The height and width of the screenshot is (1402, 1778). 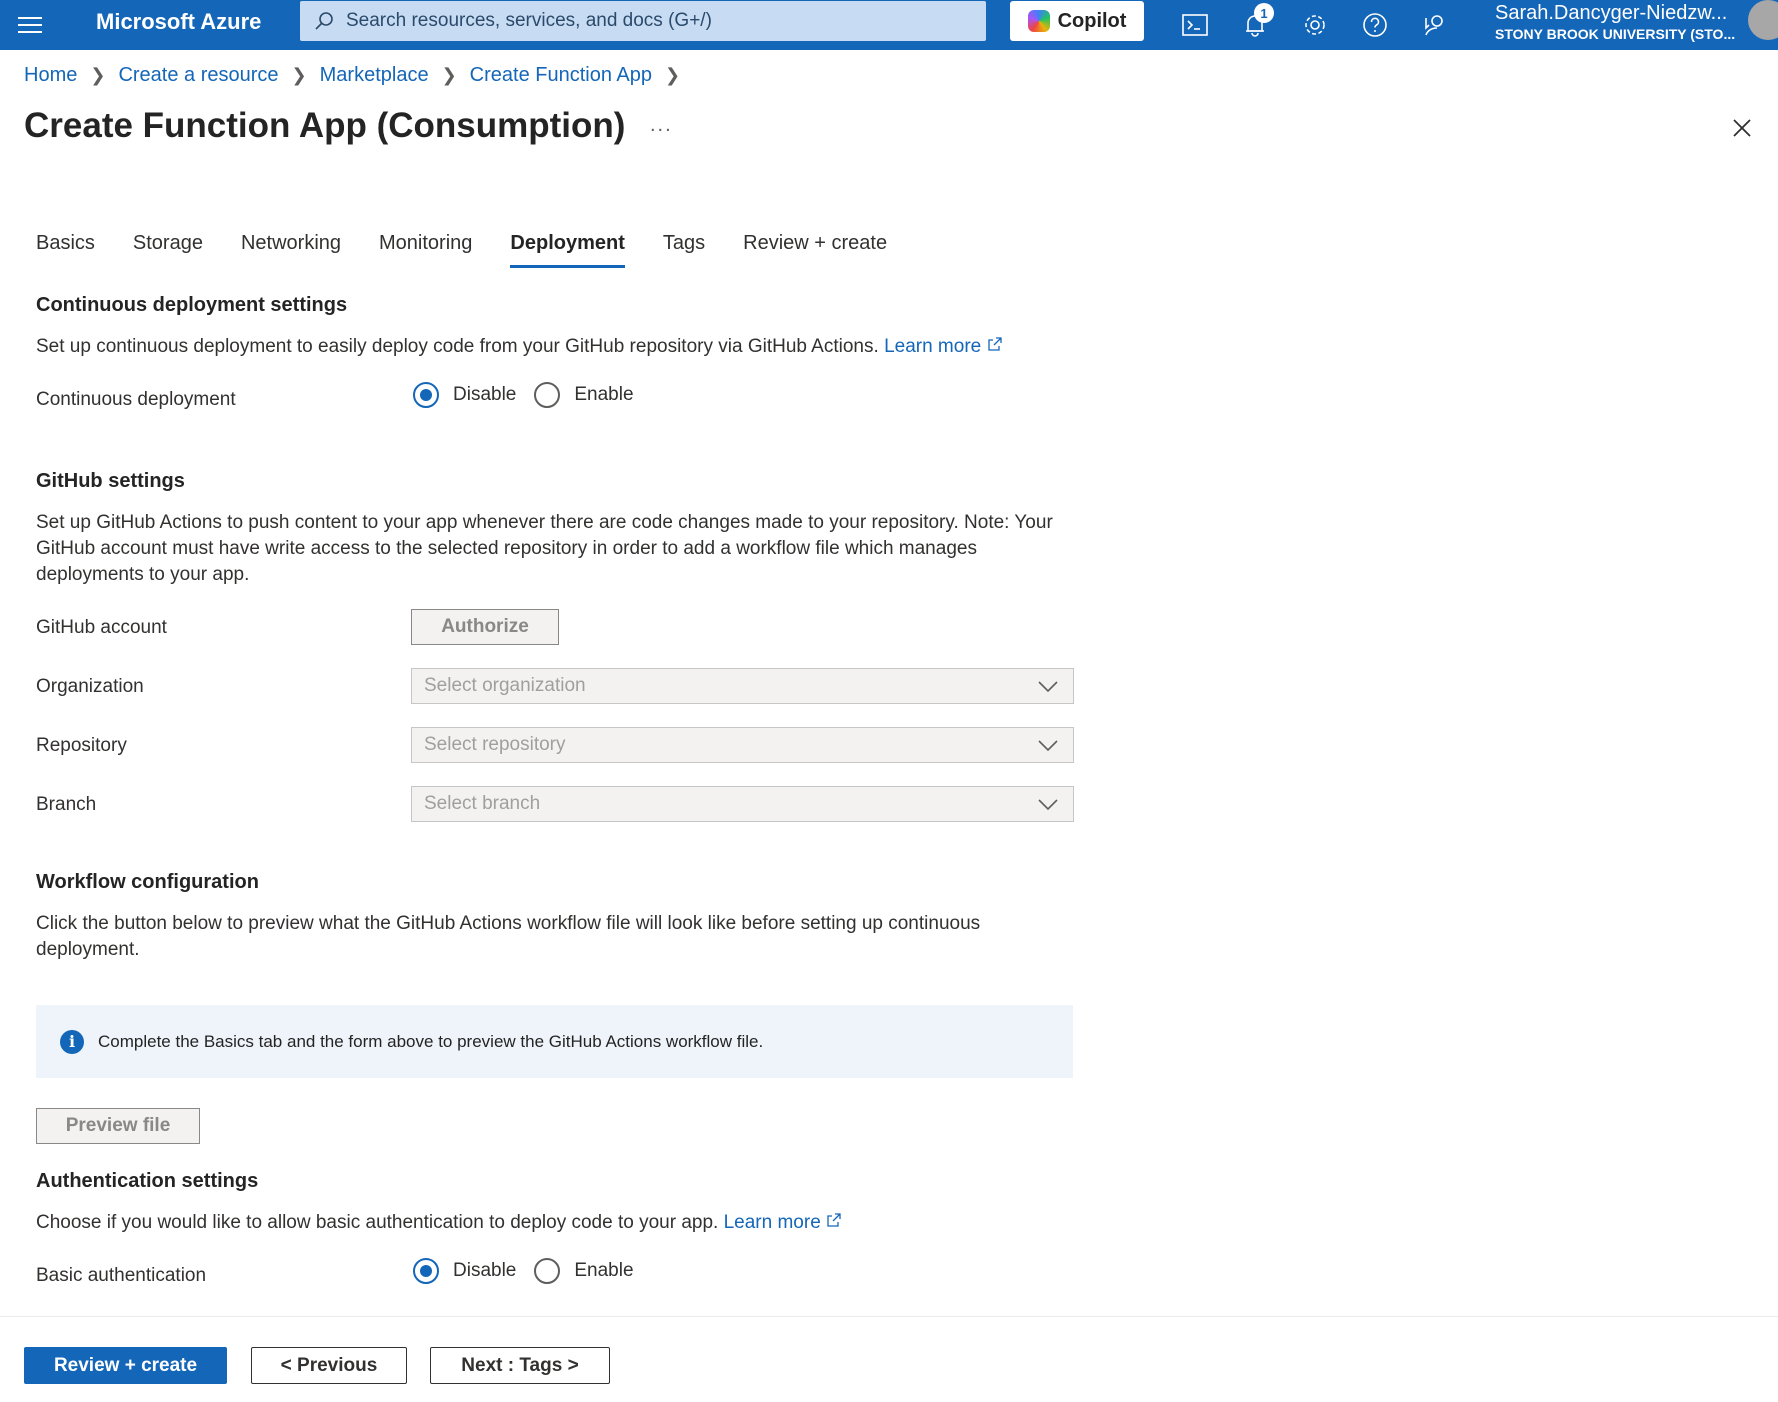 I want to click on breadcrumb-marketplace: Marketplace, so click(x=374, y=75).